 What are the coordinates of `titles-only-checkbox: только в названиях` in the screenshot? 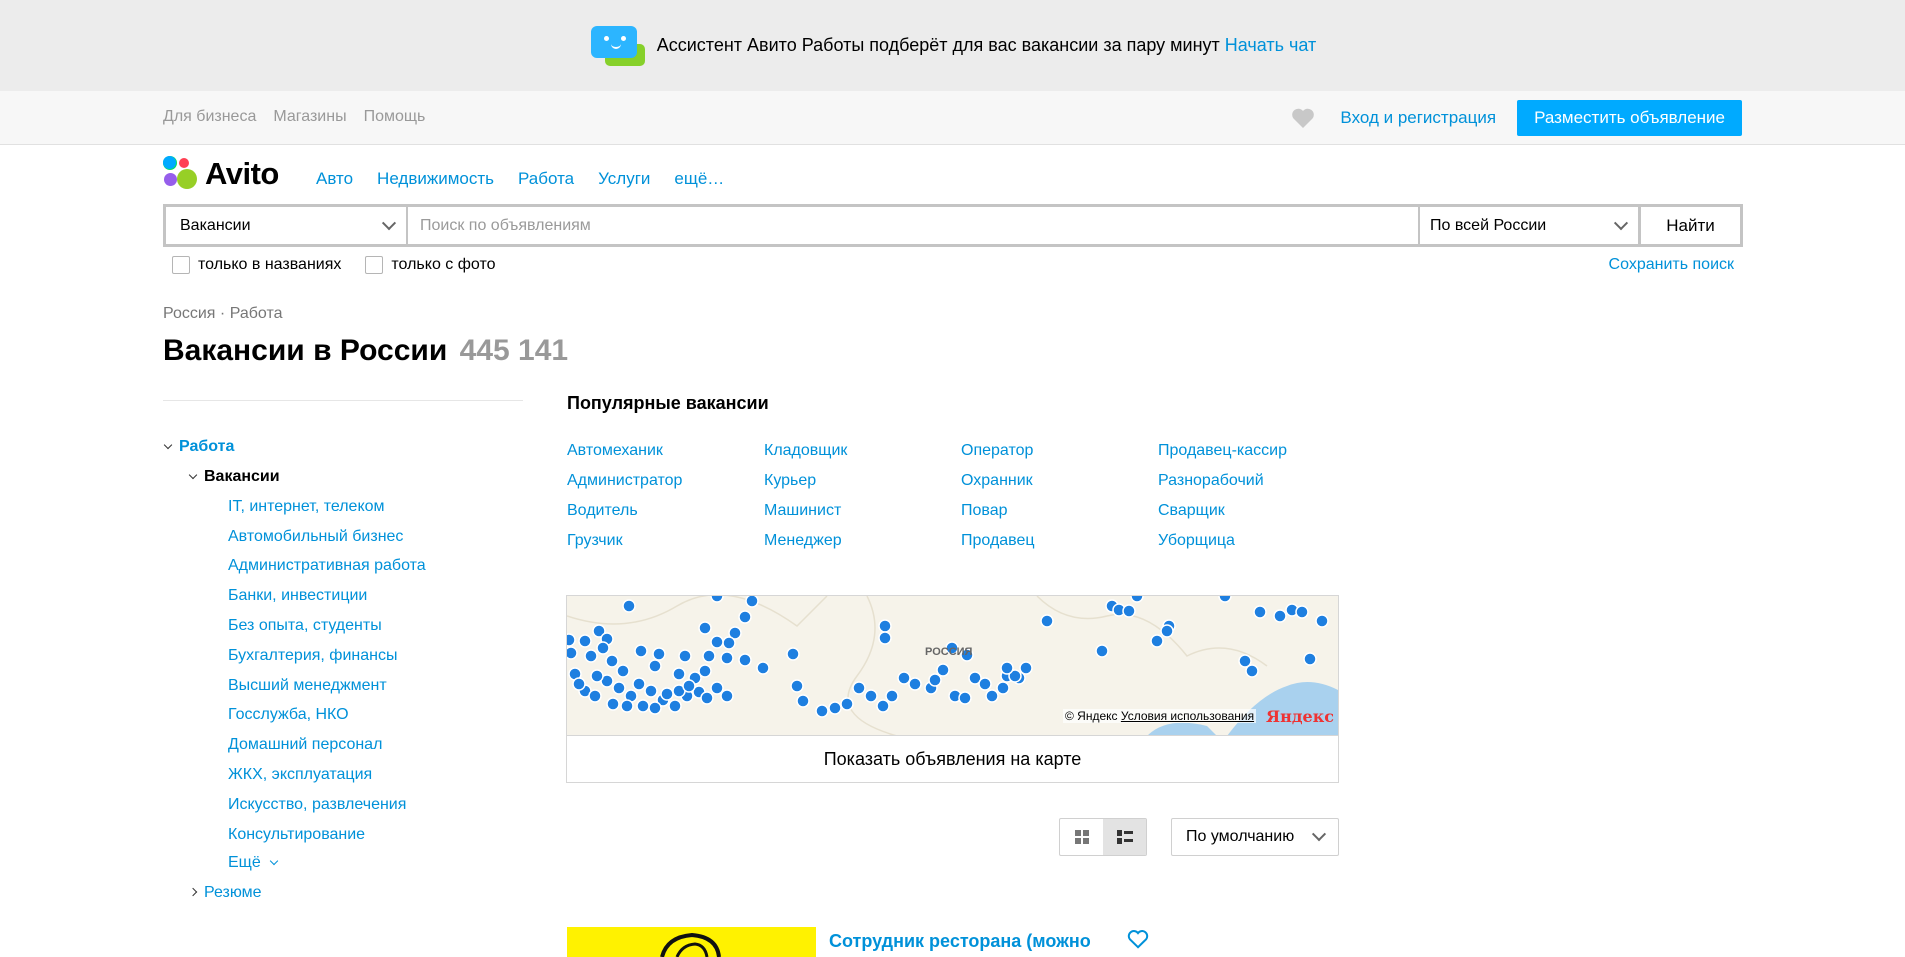 It's located at (256, 265).